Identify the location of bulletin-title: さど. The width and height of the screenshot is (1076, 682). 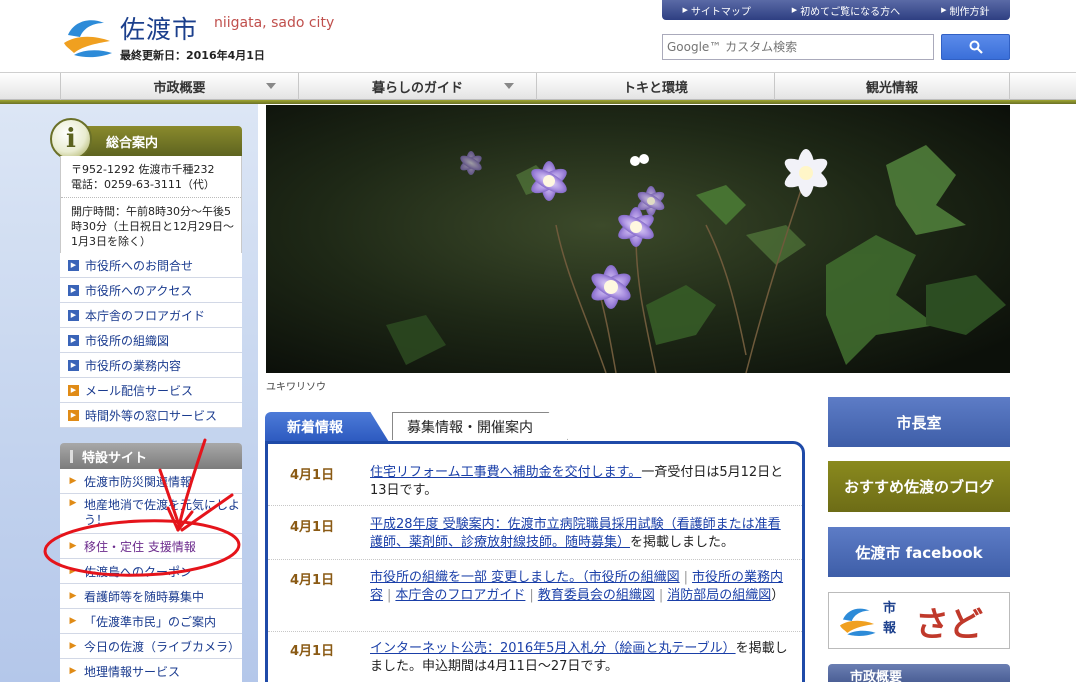
(949, 625).